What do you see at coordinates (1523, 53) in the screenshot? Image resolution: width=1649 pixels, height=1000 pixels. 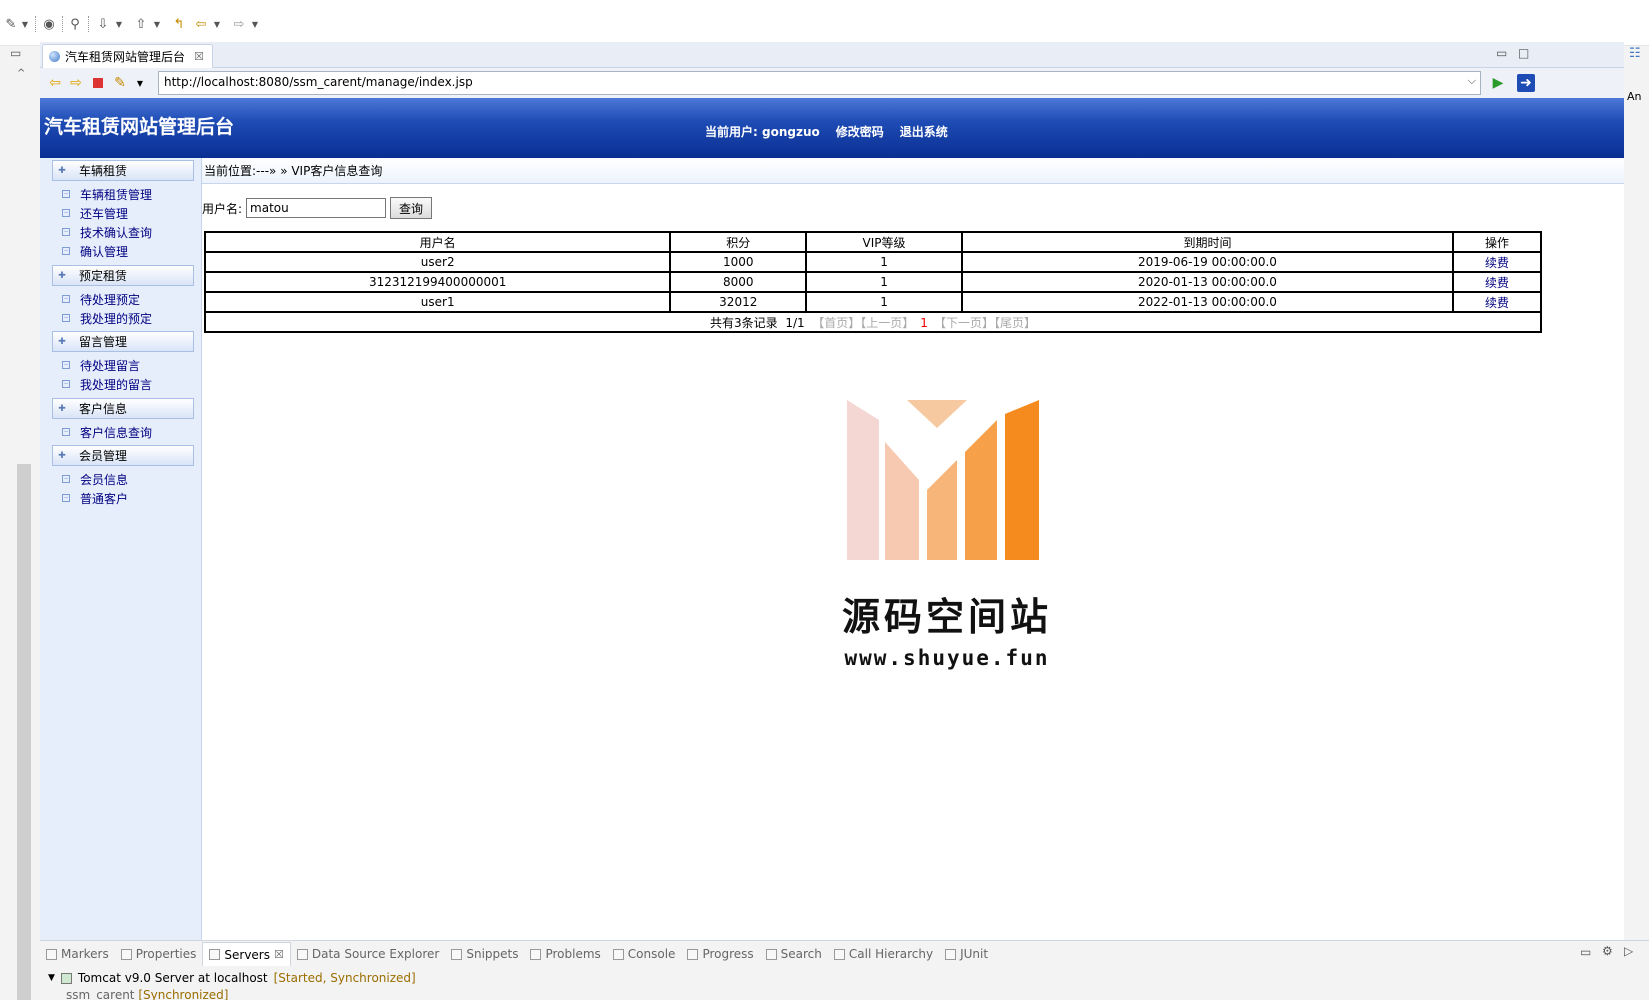 I see `maximize-icon: □` at bounding box center [1523, 53].